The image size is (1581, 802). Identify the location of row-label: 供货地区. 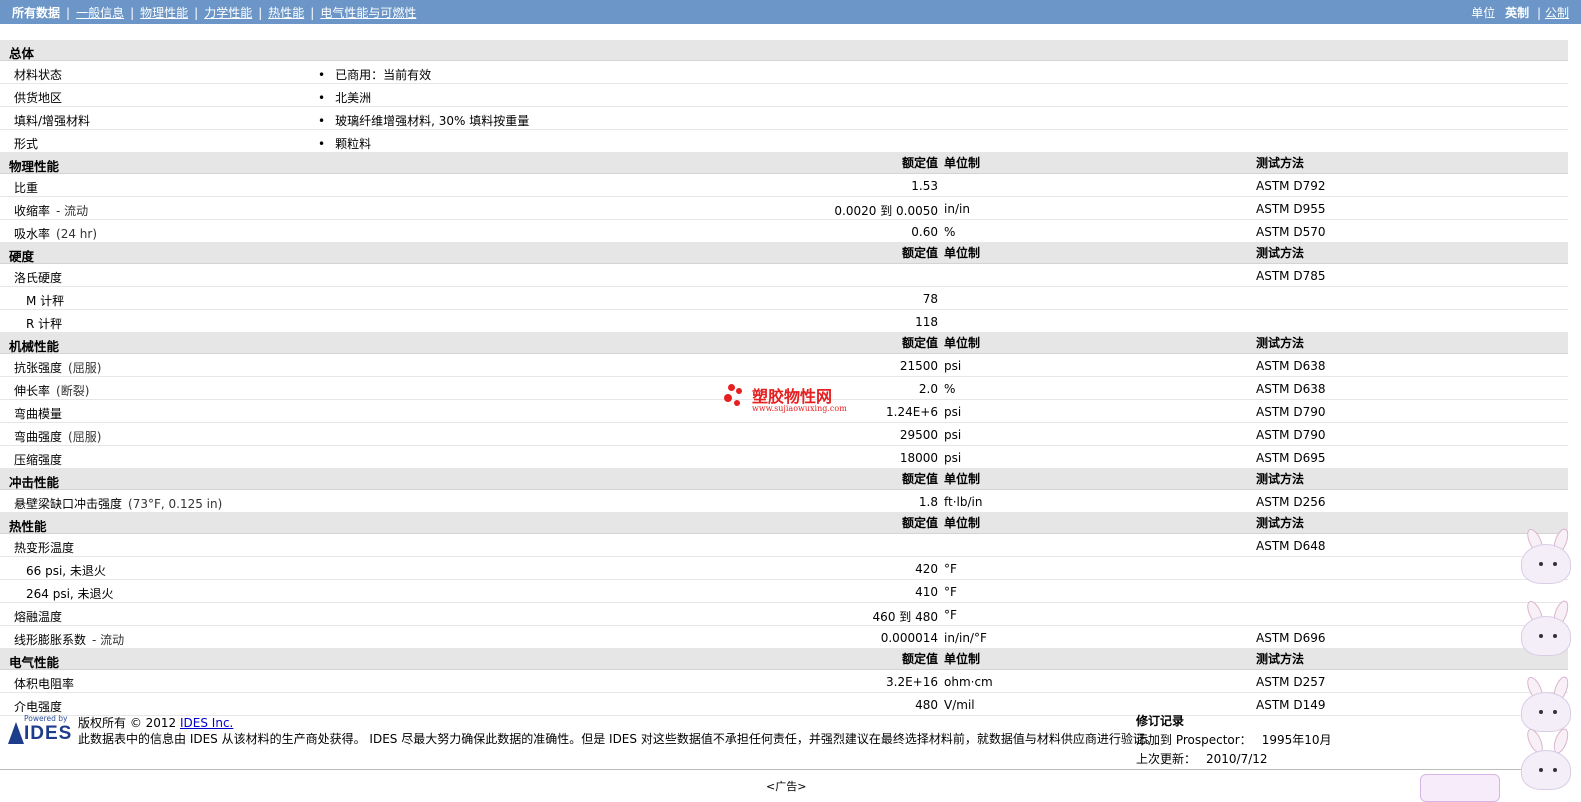
(38, 98).